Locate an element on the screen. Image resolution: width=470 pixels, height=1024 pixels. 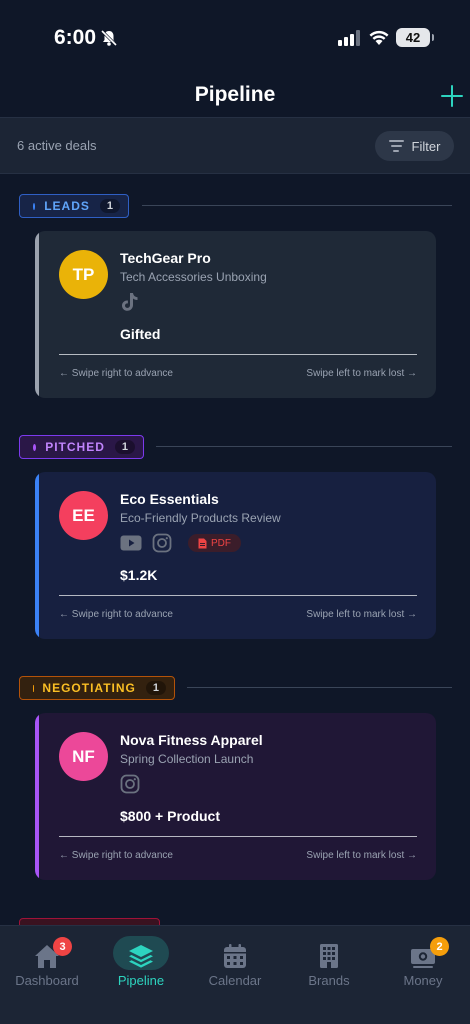
building-icon is located at coordinates (329, 956).